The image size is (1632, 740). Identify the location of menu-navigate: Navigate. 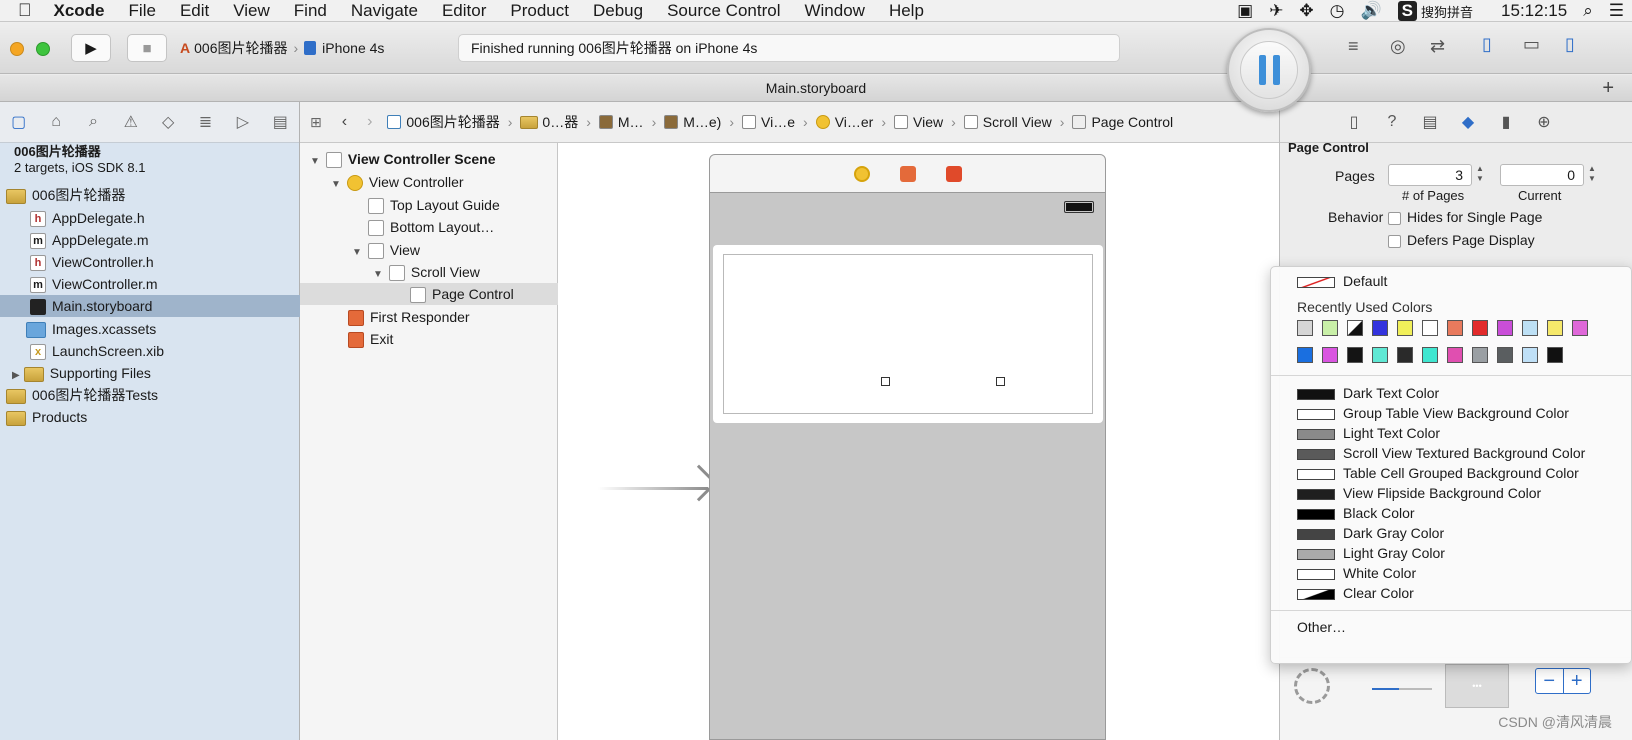
(384, 11).